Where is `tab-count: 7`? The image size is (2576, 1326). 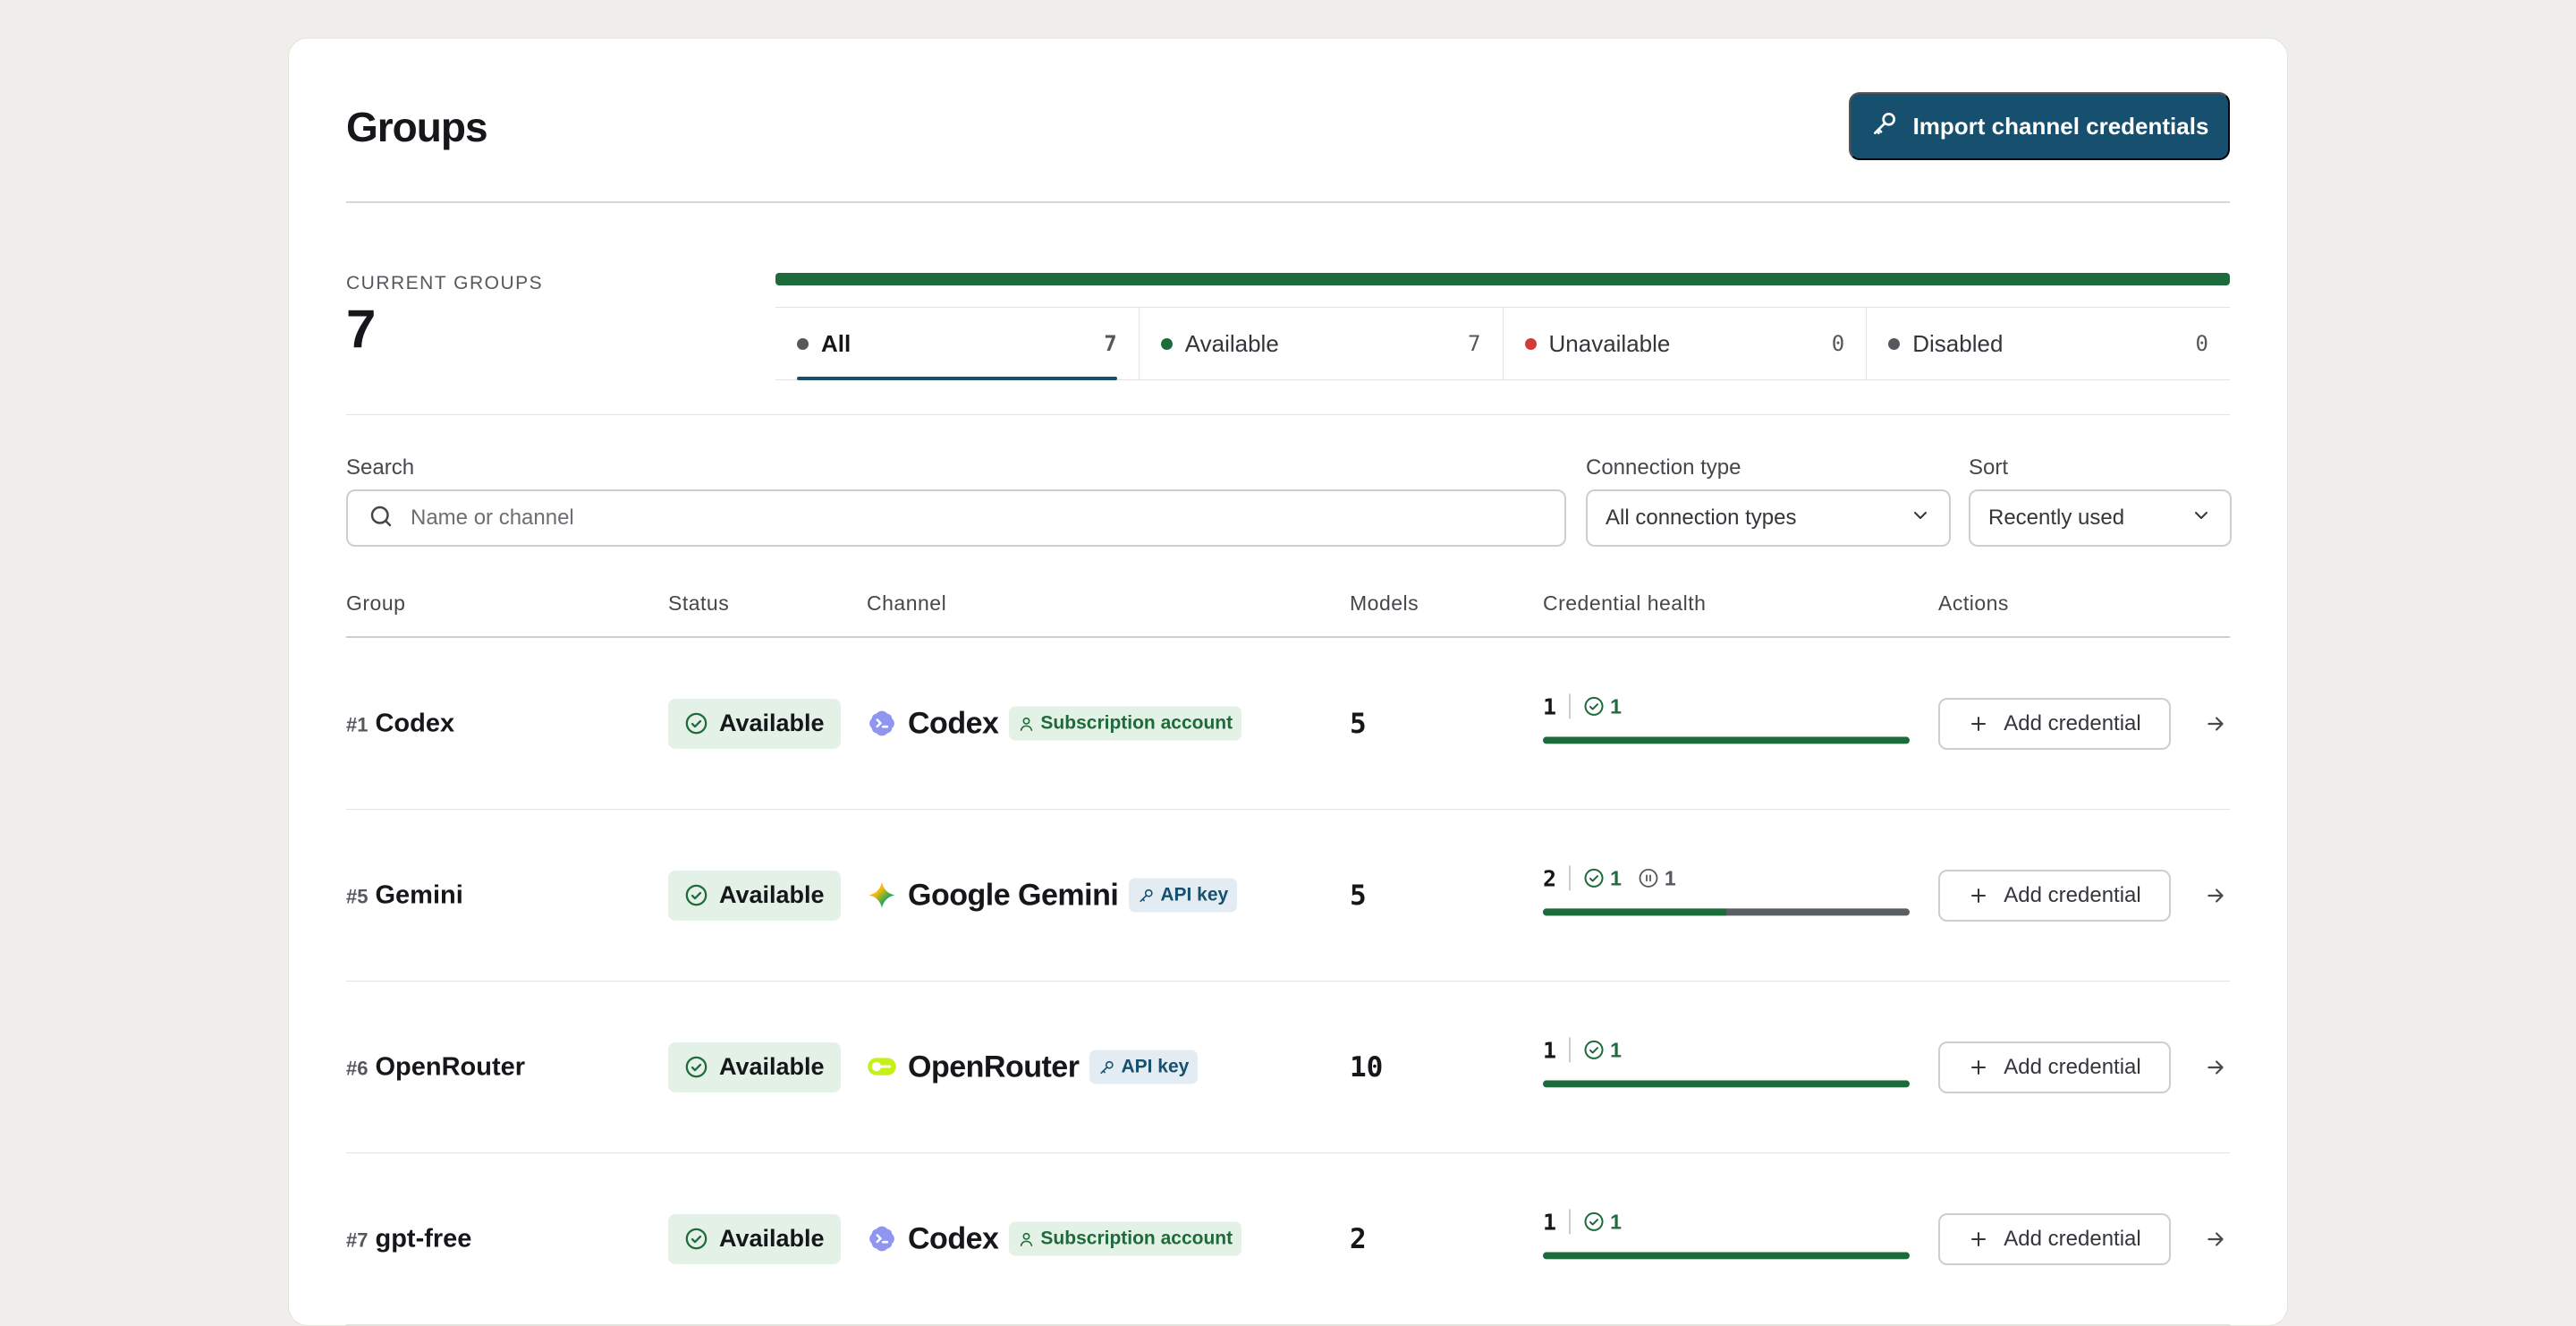 tab-count: 7 is located at coordinates (1110, 343).